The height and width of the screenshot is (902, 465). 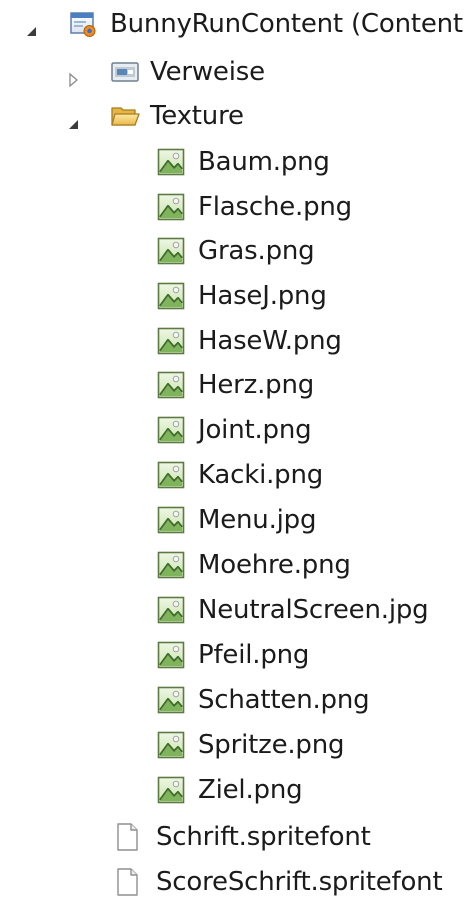 I want to click on tree-node-file: Herz.png, so click(x=235, y=385).